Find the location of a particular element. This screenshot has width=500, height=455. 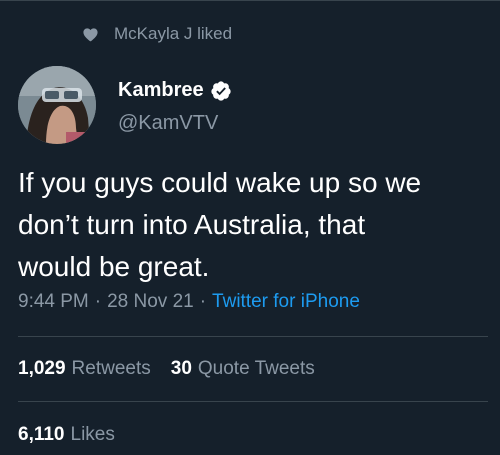

likes-stats: 6,110 Likes is located at coordinates (76, 435).